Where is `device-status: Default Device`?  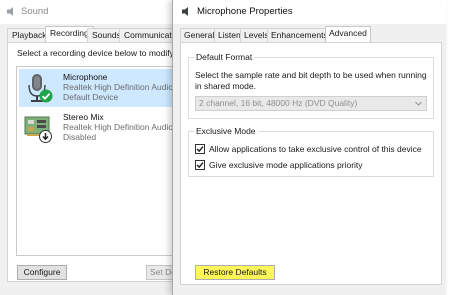
device-status: Default Device is located at coordinates (91, 97).